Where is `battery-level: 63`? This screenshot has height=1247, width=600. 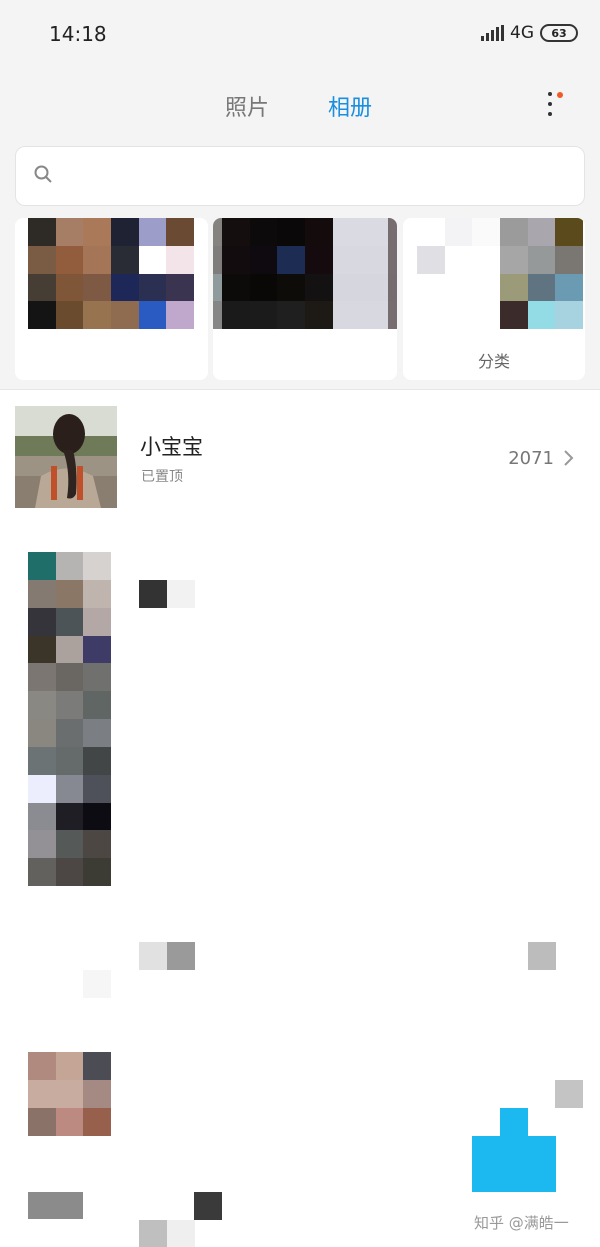
battery-level: 63 is located at coordinates (559, 33).